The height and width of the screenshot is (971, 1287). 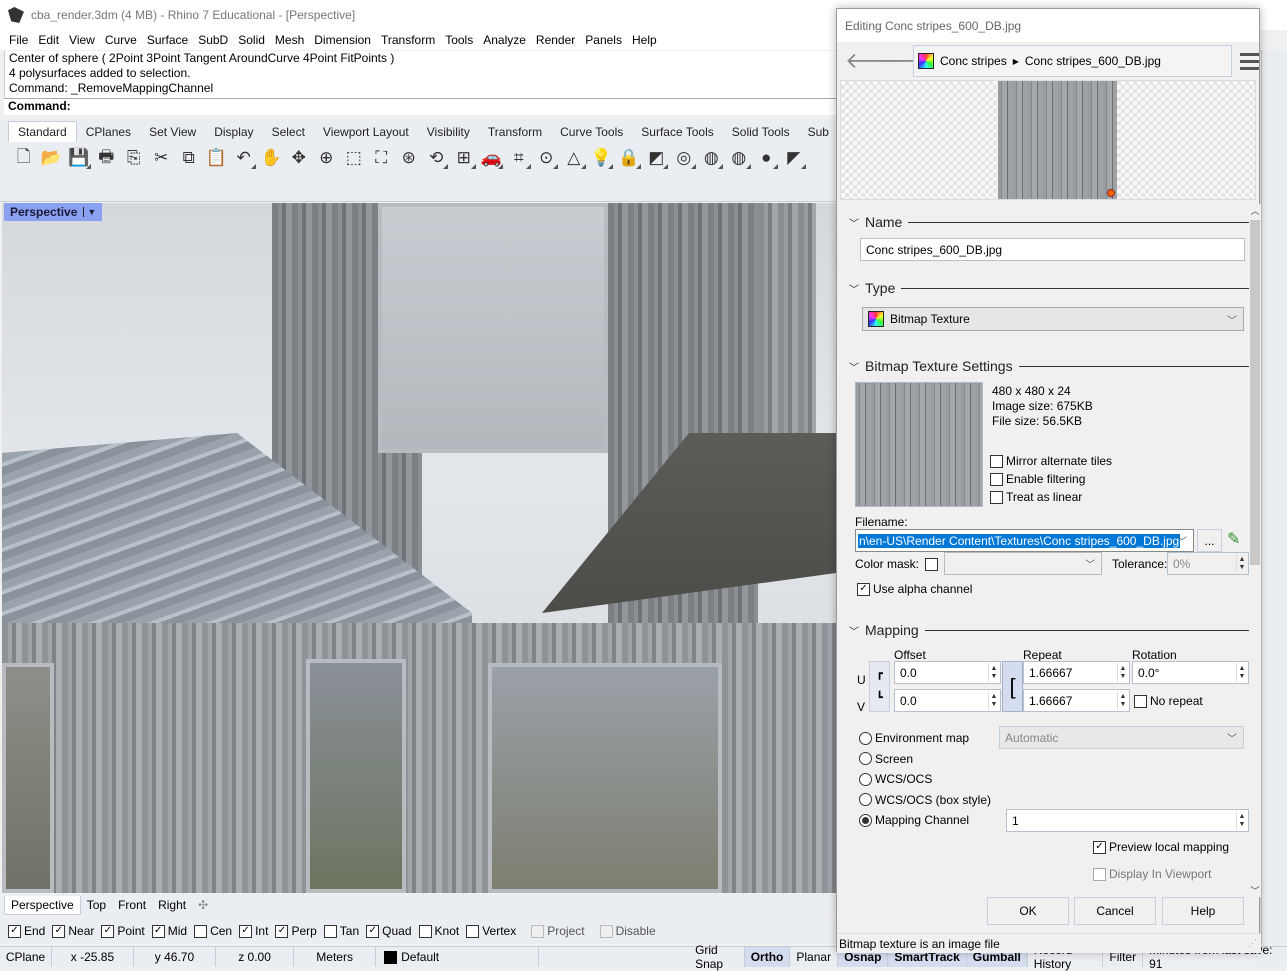 What do you see at coordinates (574, 158) in the screenshot?
I see `object-properties-icon: △` at bounding box center [574, 158].